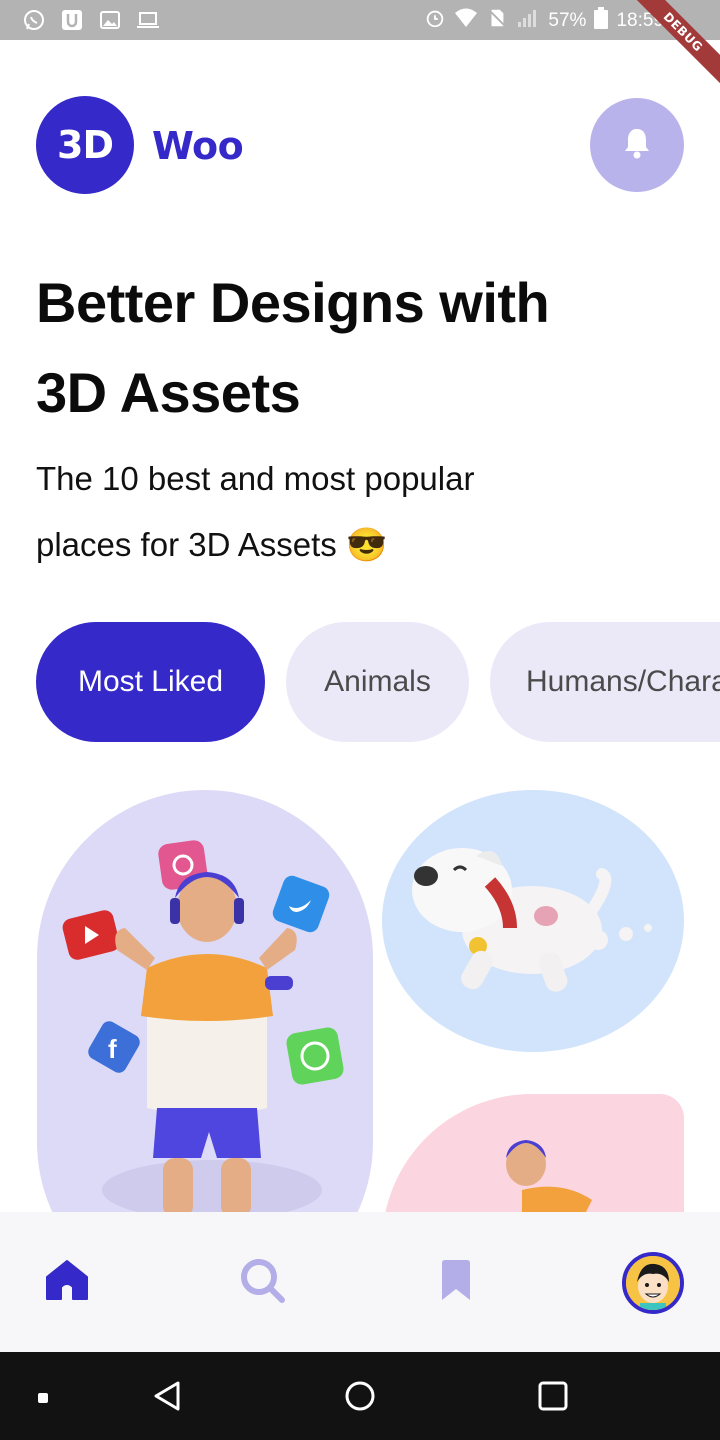  I want to click on category-chip-most-liked: Most Liked, so click(150, 682).